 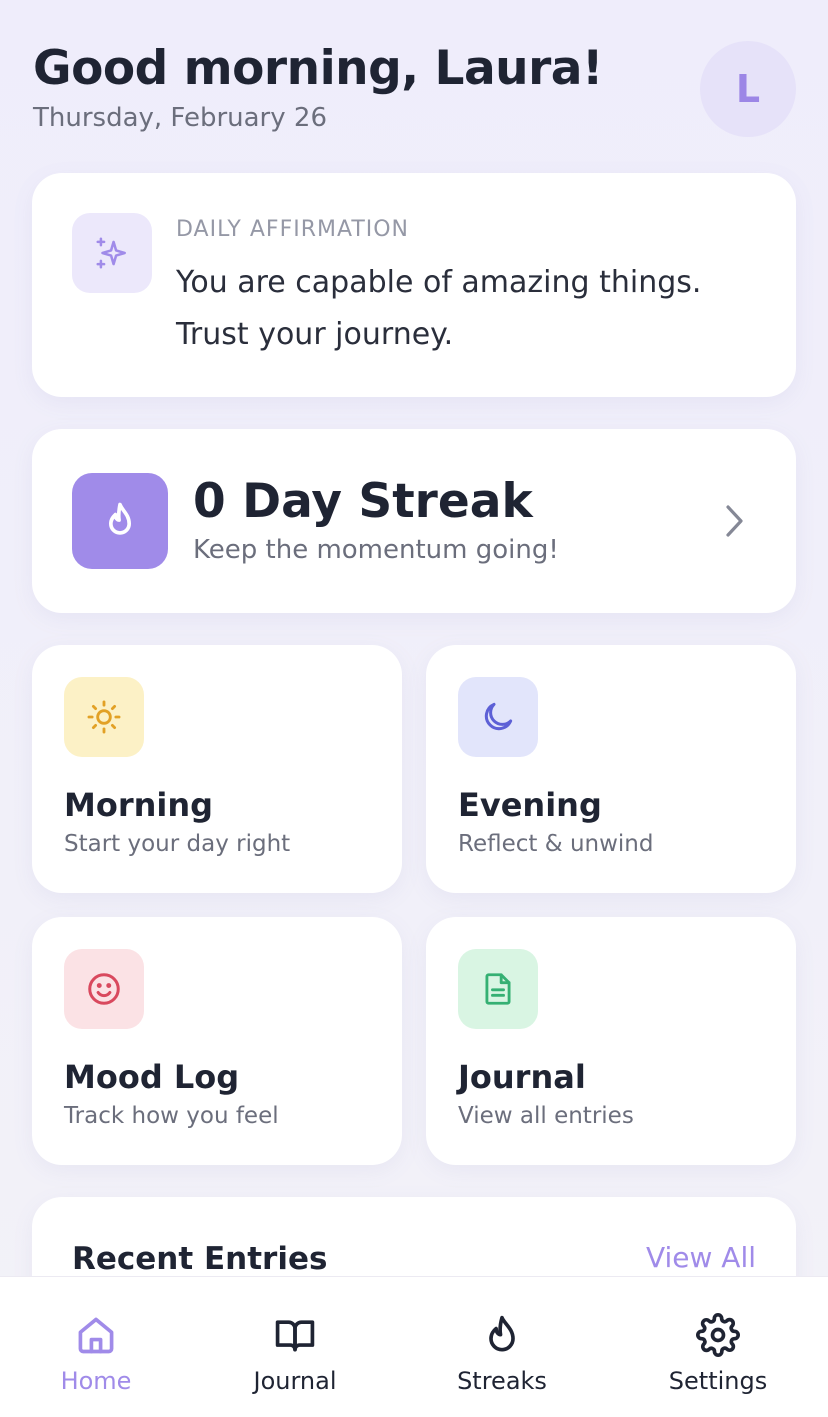 I want to click on book-icon, so click(x=295, y=1335).